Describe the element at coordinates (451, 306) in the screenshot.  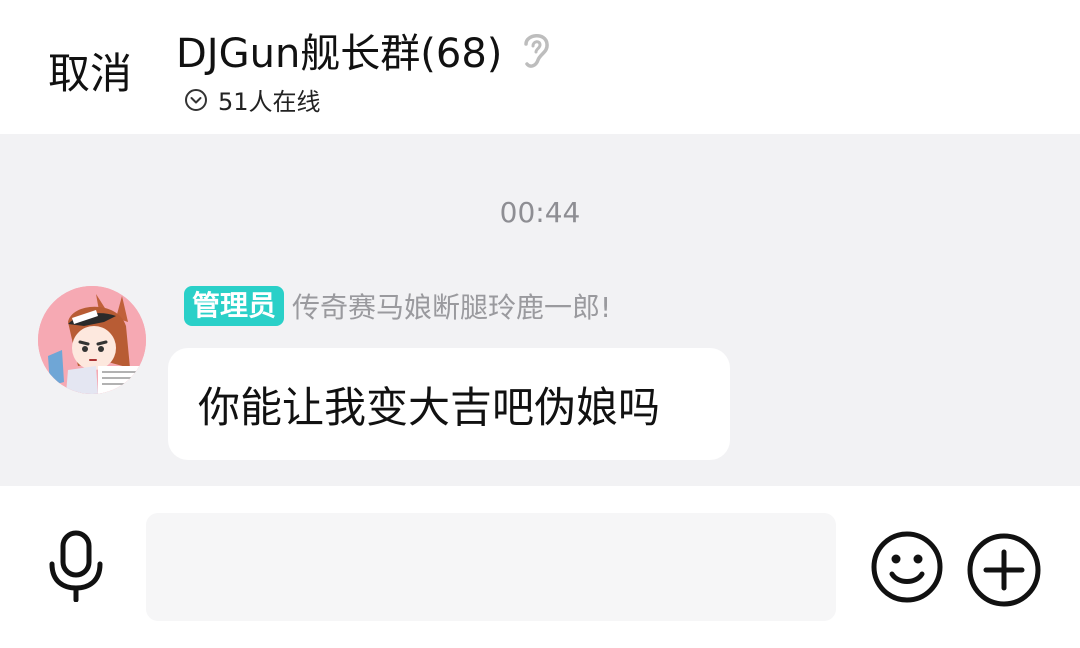
I see `sender-name: 传奇赛马娘断腿玲鹿一郎!` at that location.